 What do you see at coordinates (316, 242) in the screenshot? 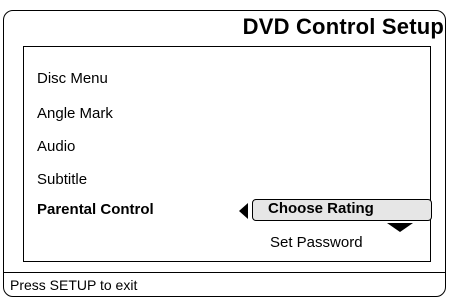
I see `set-password-option: Set Password` at bounding box center [316, 242].